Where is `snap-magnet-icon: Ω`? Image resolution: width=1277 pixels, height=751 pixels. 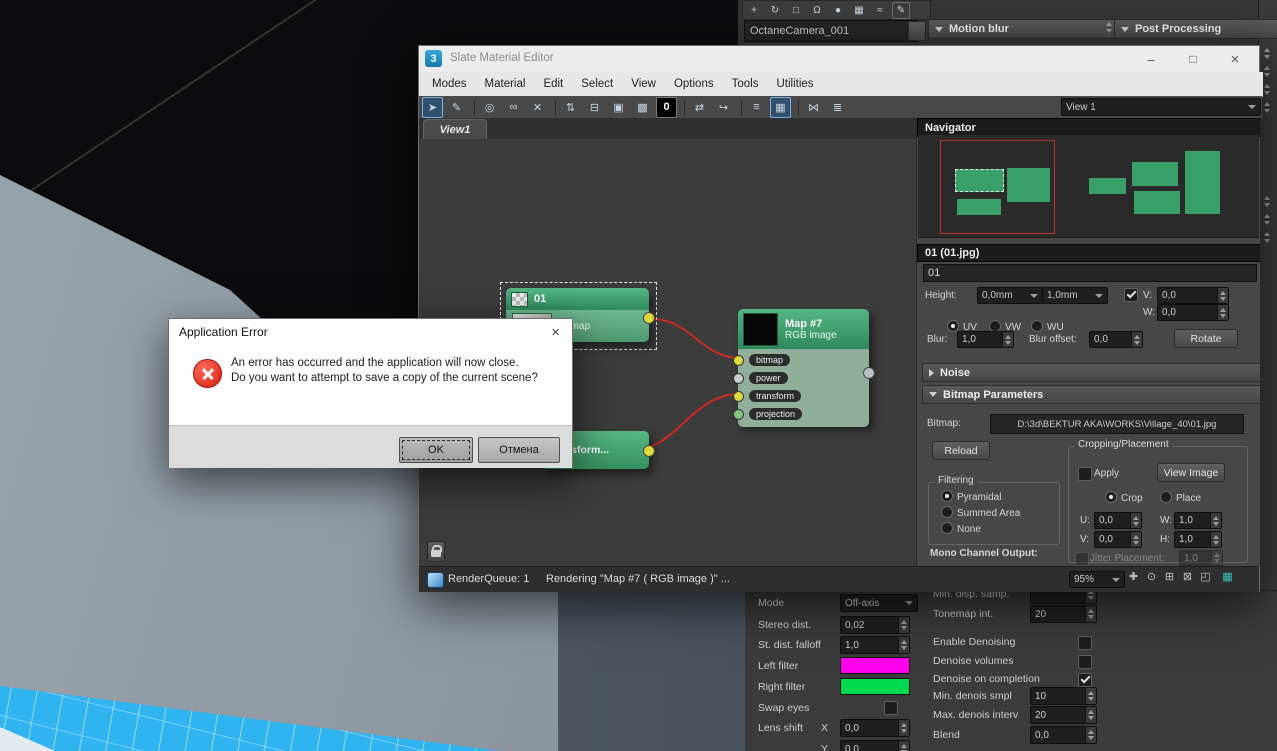 snap-magnet-icon: Ω is located at coordinates (817, 10).